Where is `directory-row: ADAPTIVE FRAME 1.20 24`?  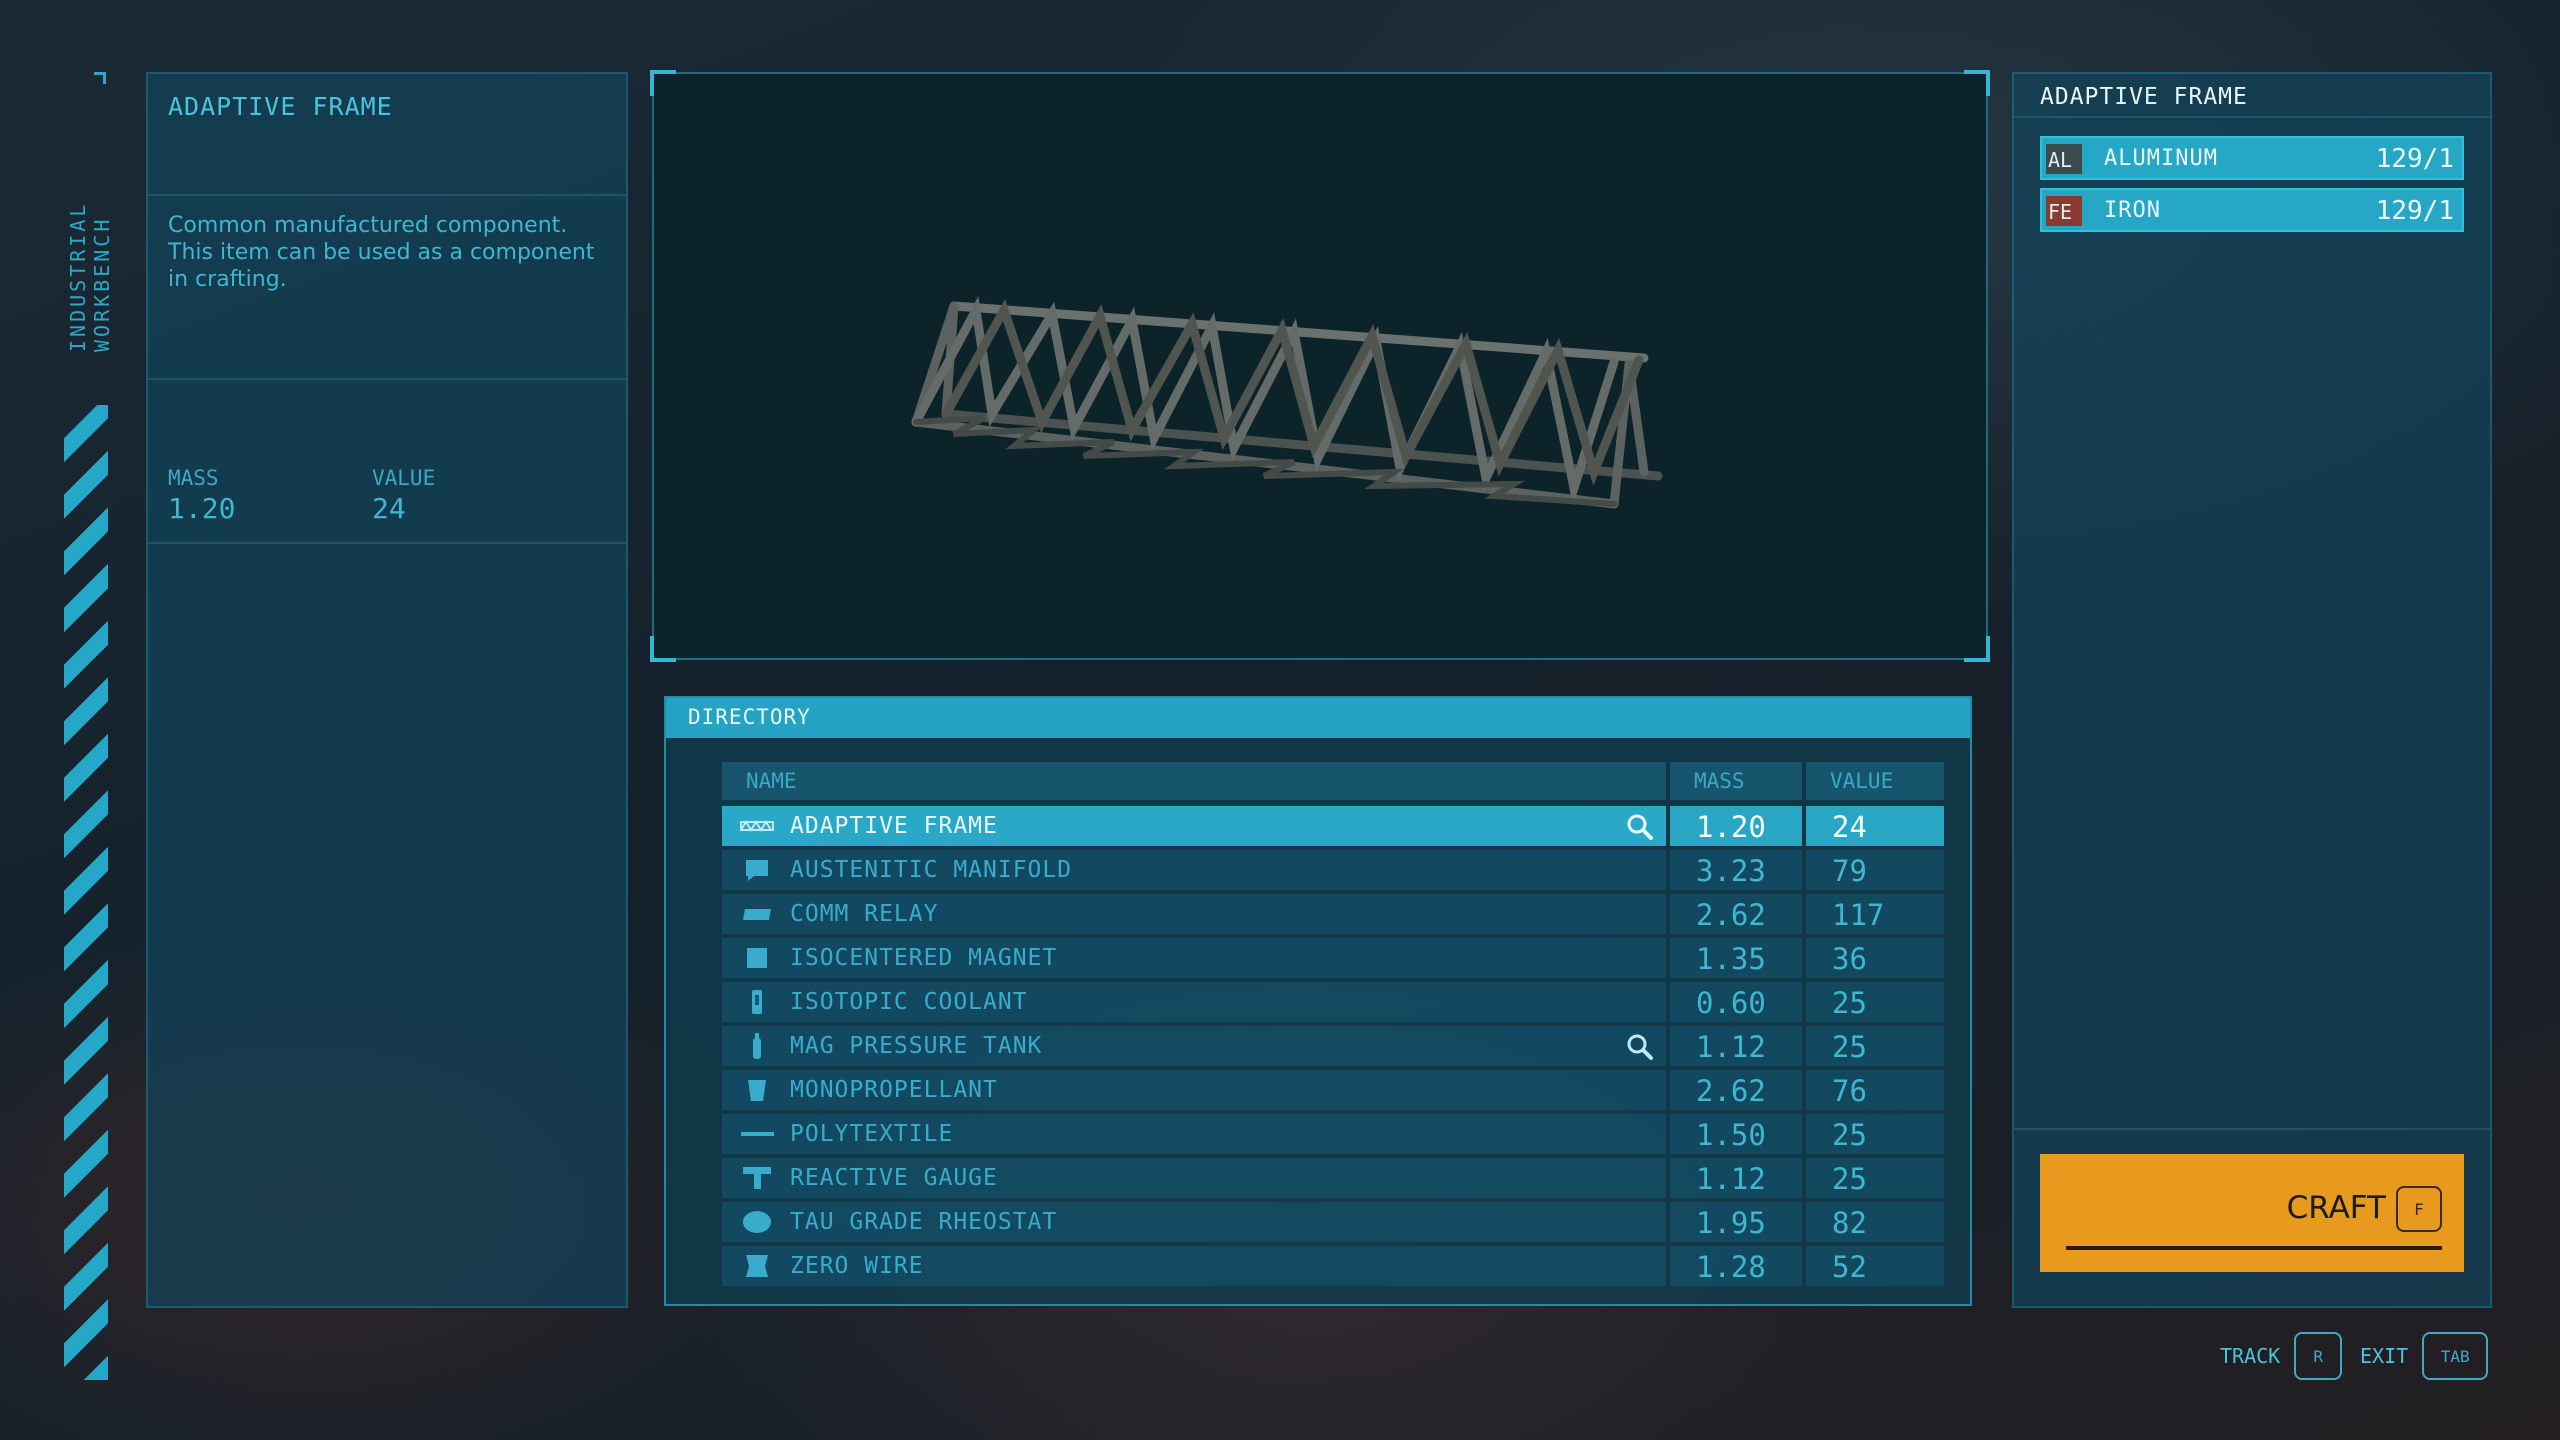 directory-row: ADAPTIVE FRAME 1.20 24 is located at coordinates (1333, 826).